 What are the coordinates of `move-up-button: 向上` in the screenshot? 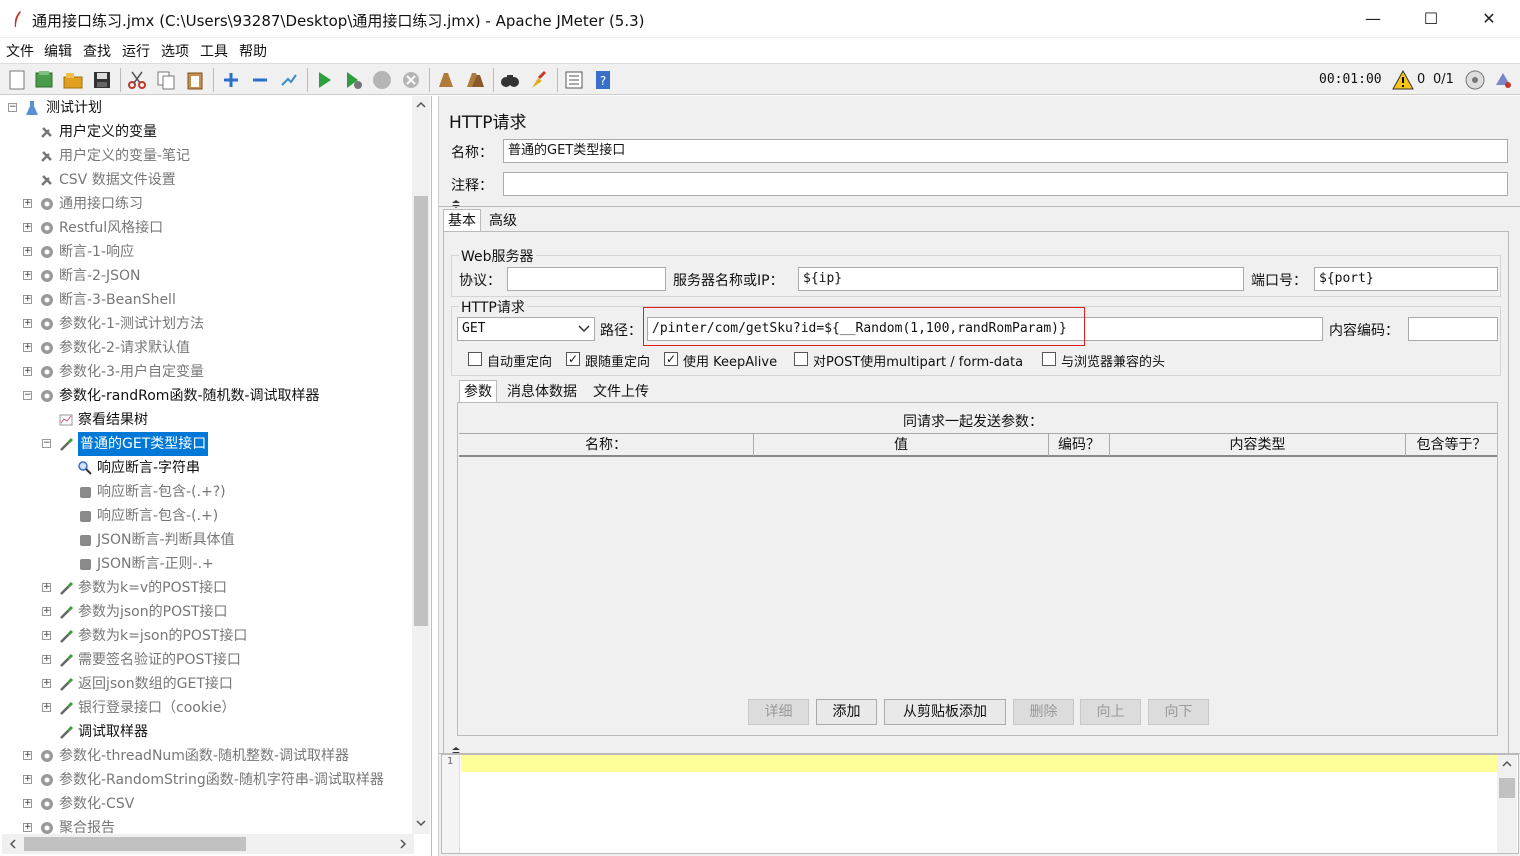 It's located at (1110, 712).